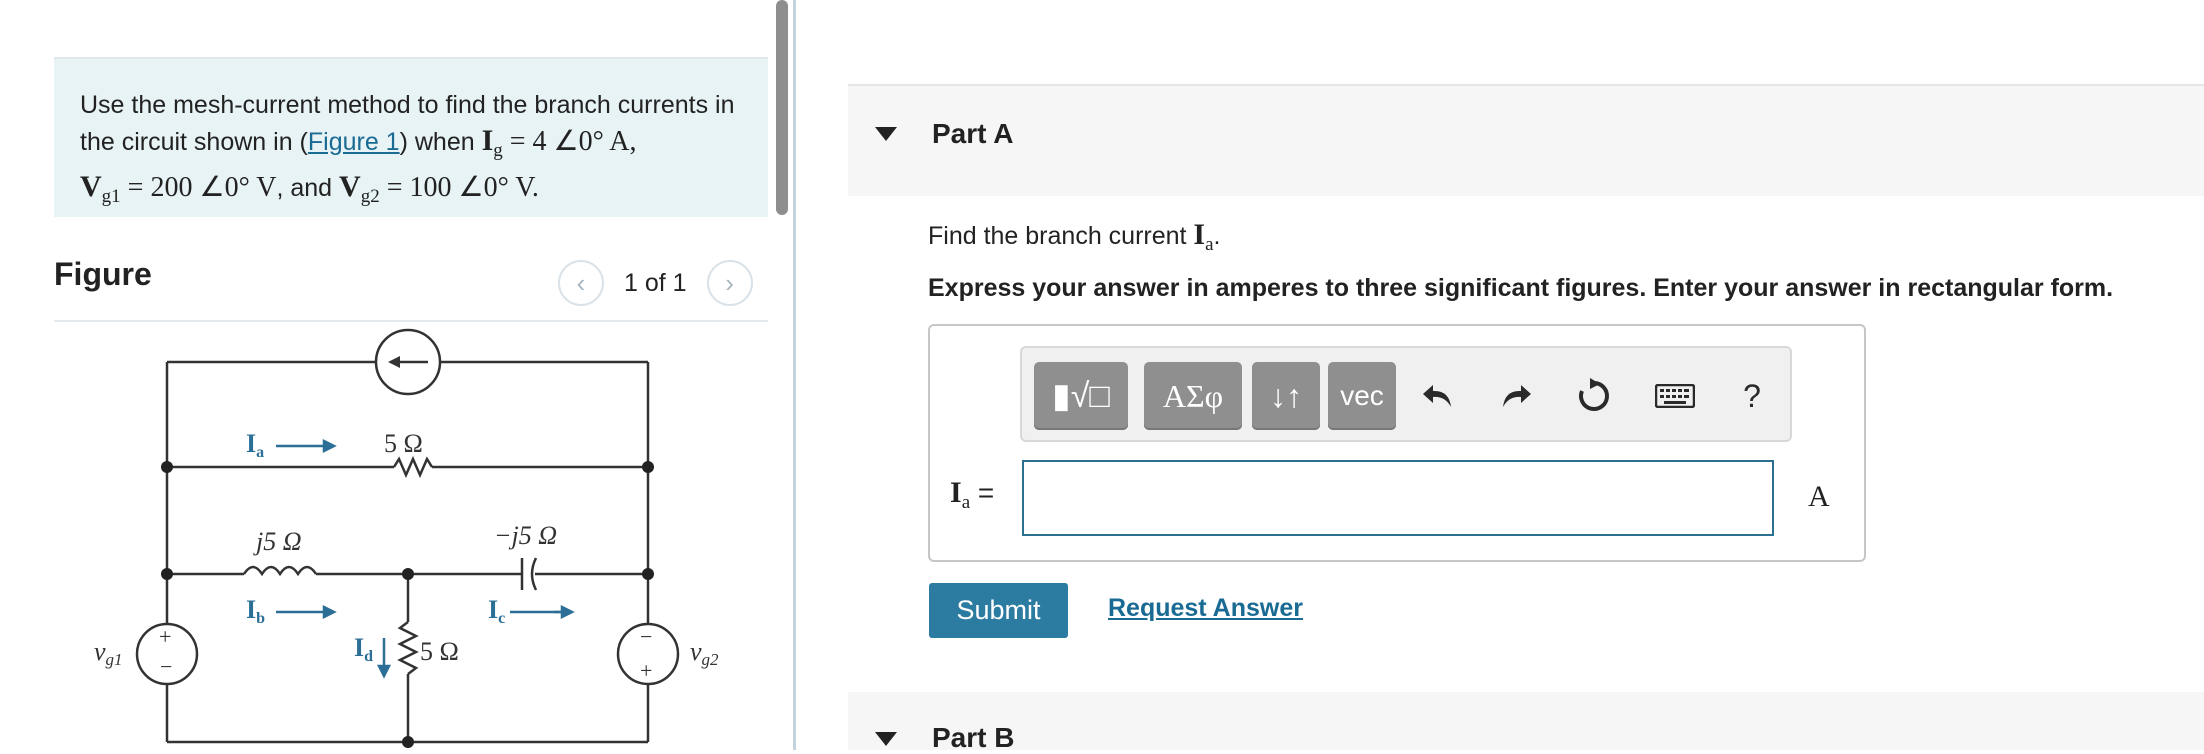 The height and width of the screenshot is (754, 2204). What do you see at coordinates (403, 443) in the screenshot?
I see `resistor-top-label: 5 Ω` at bounding box center [403, 443].